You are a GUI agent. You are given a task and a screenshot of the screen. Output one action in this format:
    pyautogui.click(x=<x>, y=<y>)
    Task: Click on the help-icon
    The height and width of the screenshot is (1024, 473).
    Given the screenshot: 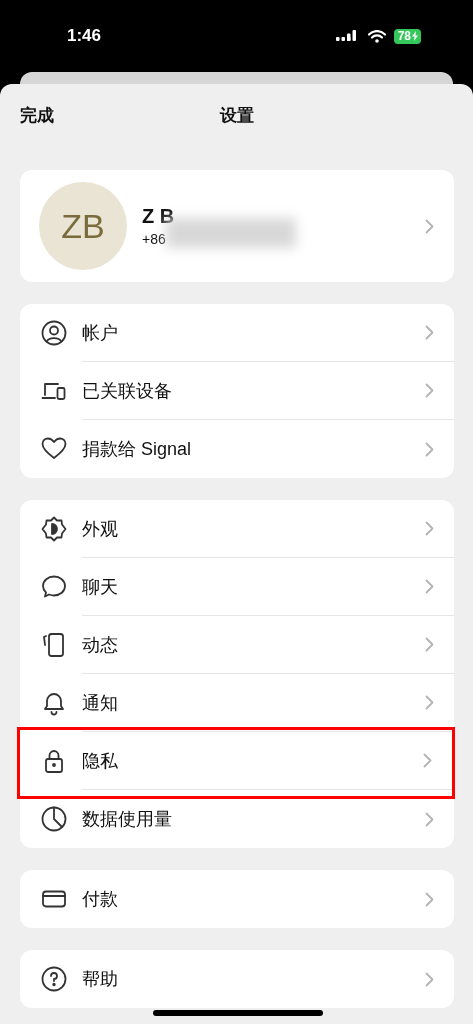 What is the action you would take?
    pyautogui.click(x=54, y=979)
    